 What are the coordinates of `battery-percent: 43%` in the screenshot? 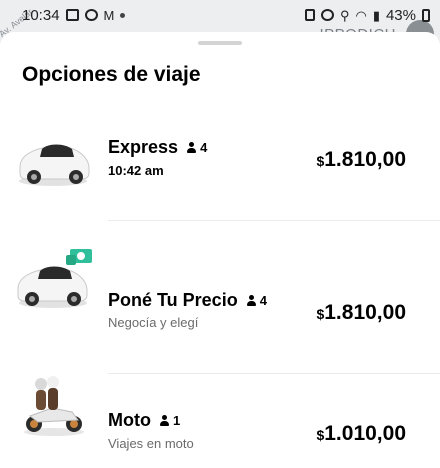 It's located at (400, 15).